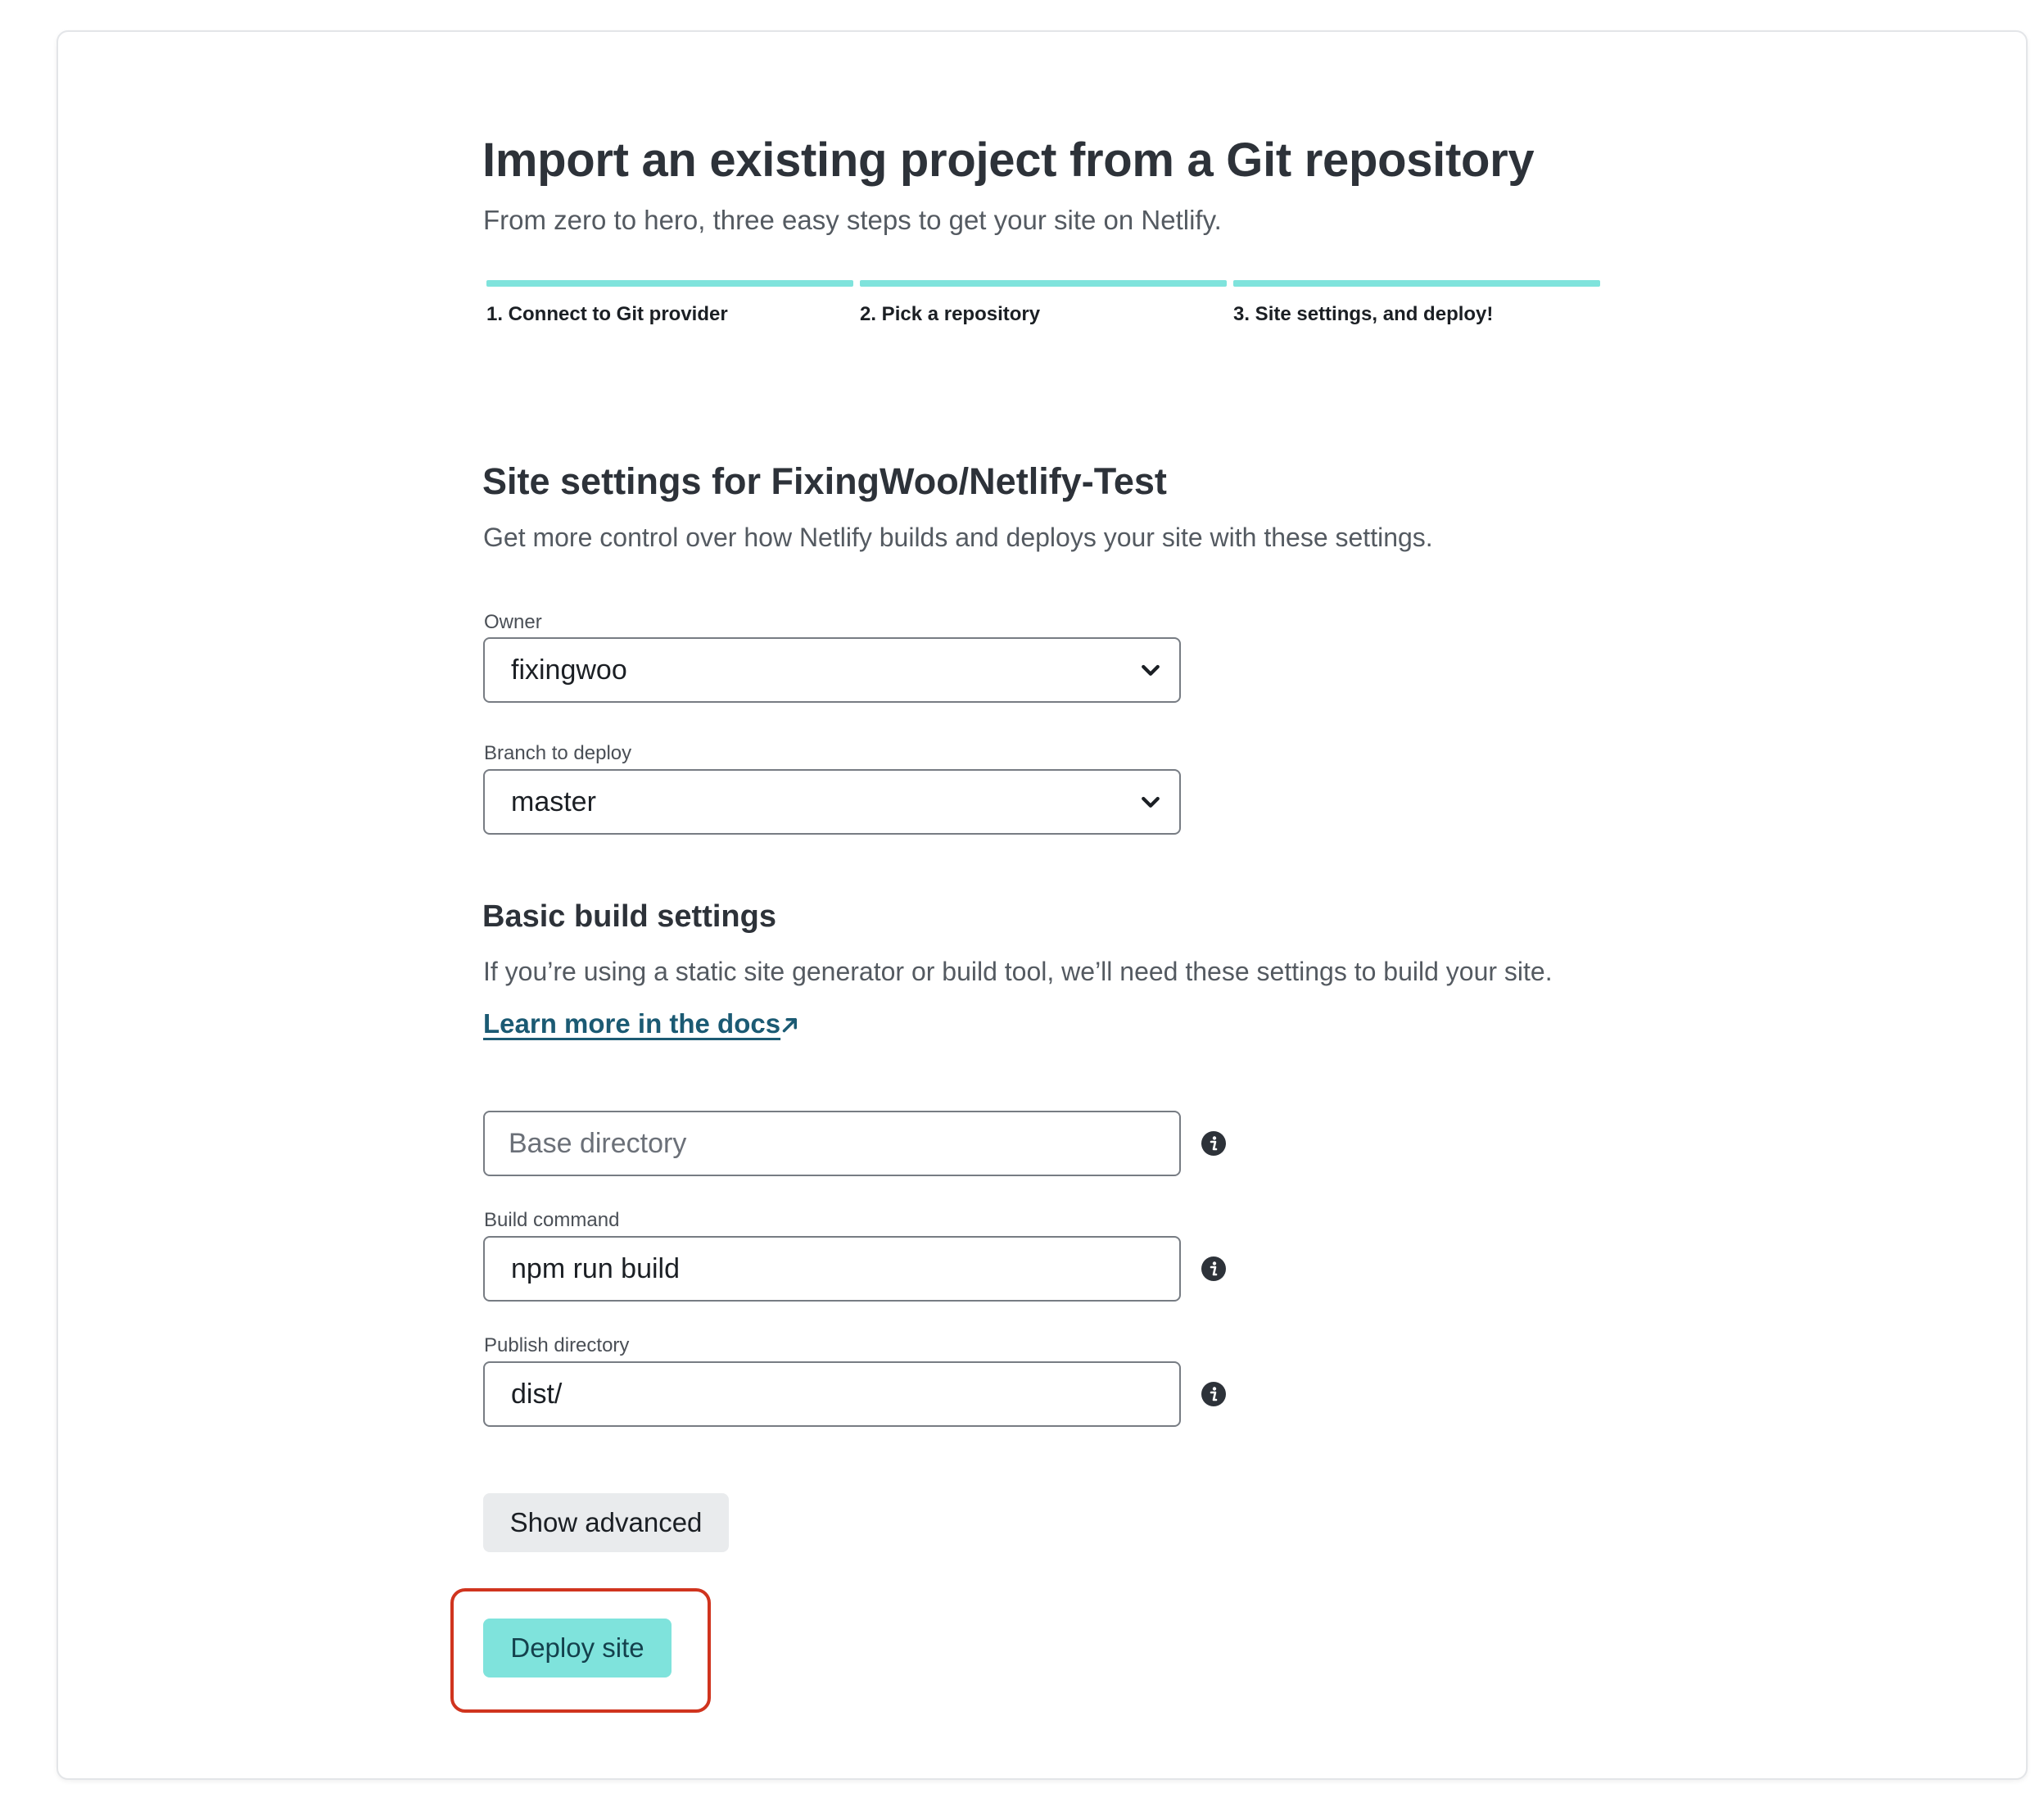  I want to click on step-1-label: 1. Connect to Git provider, so click(607, 314).